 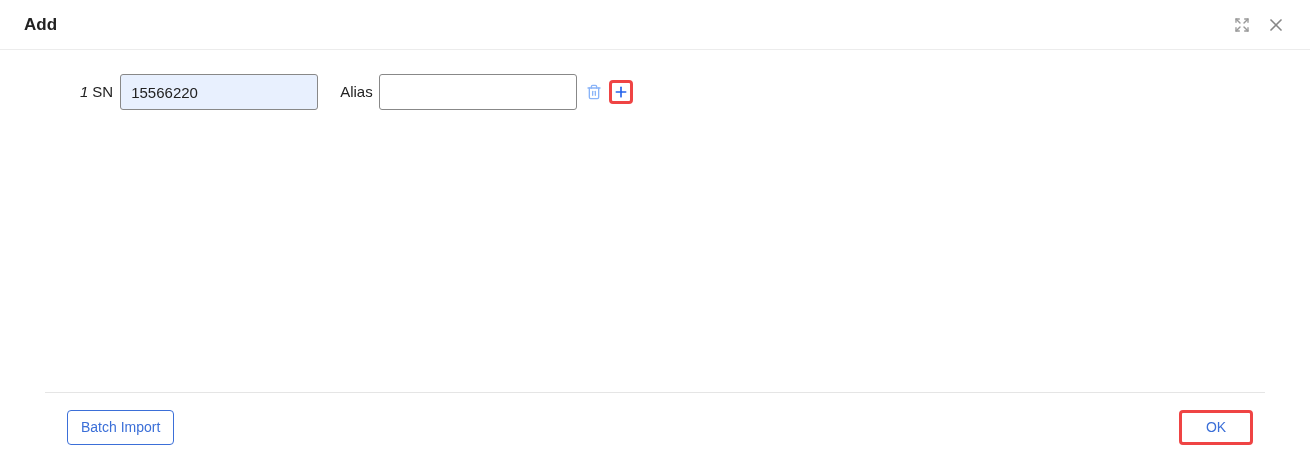 I want to click on alias-field, so click(x=477, y=92).